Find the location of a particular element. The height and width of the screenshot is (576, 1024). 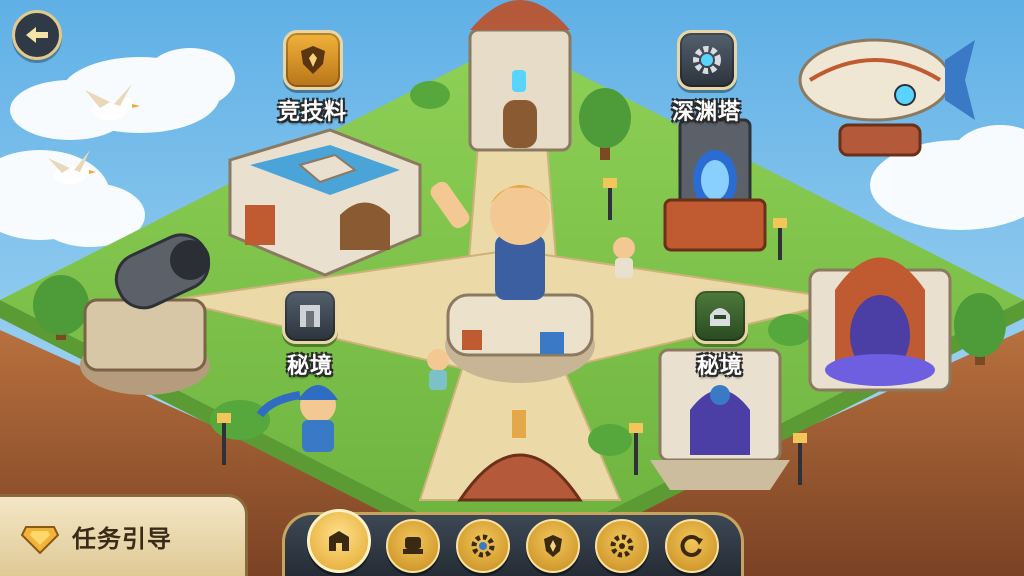

gate-icon is located at coordinates (338, 540).